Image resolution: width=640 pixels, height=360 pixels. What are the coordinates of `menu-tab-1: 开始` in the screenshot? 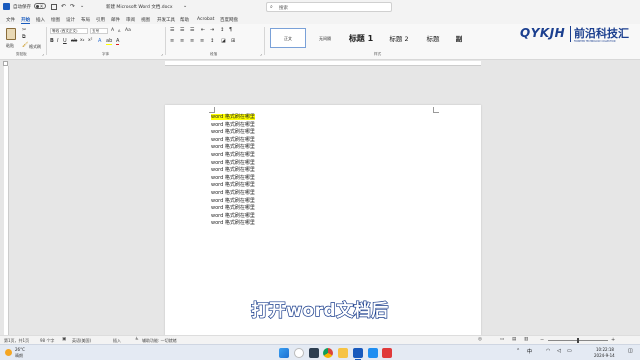 It's located at (25, 20).